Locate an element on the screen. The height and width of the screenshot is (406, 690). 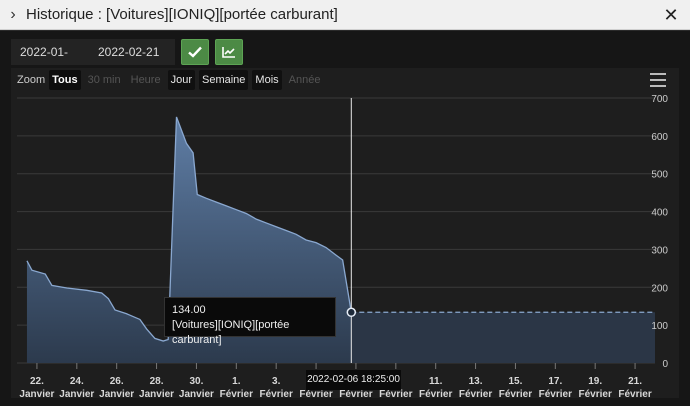
x-tick-label: 26. is located at coordinates (117, 381).